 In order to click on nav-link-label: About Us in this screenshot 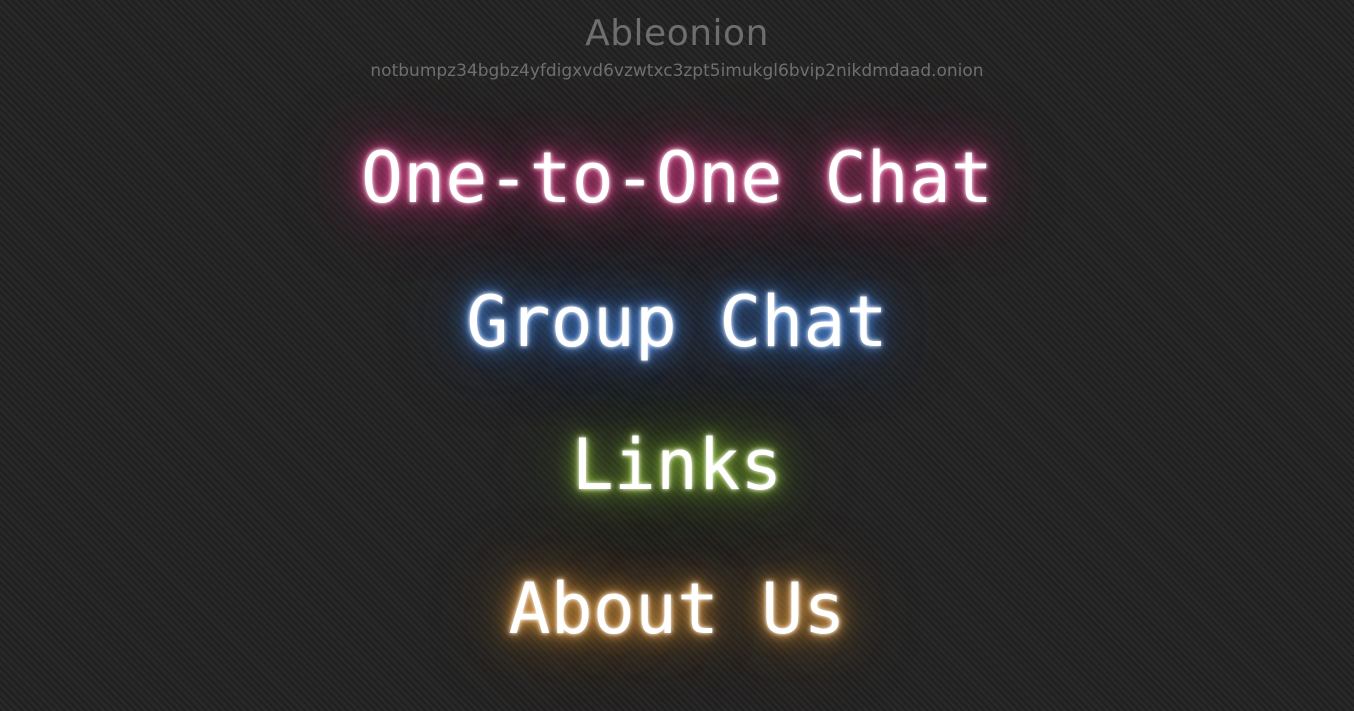, I will do `click(677, 609)`.